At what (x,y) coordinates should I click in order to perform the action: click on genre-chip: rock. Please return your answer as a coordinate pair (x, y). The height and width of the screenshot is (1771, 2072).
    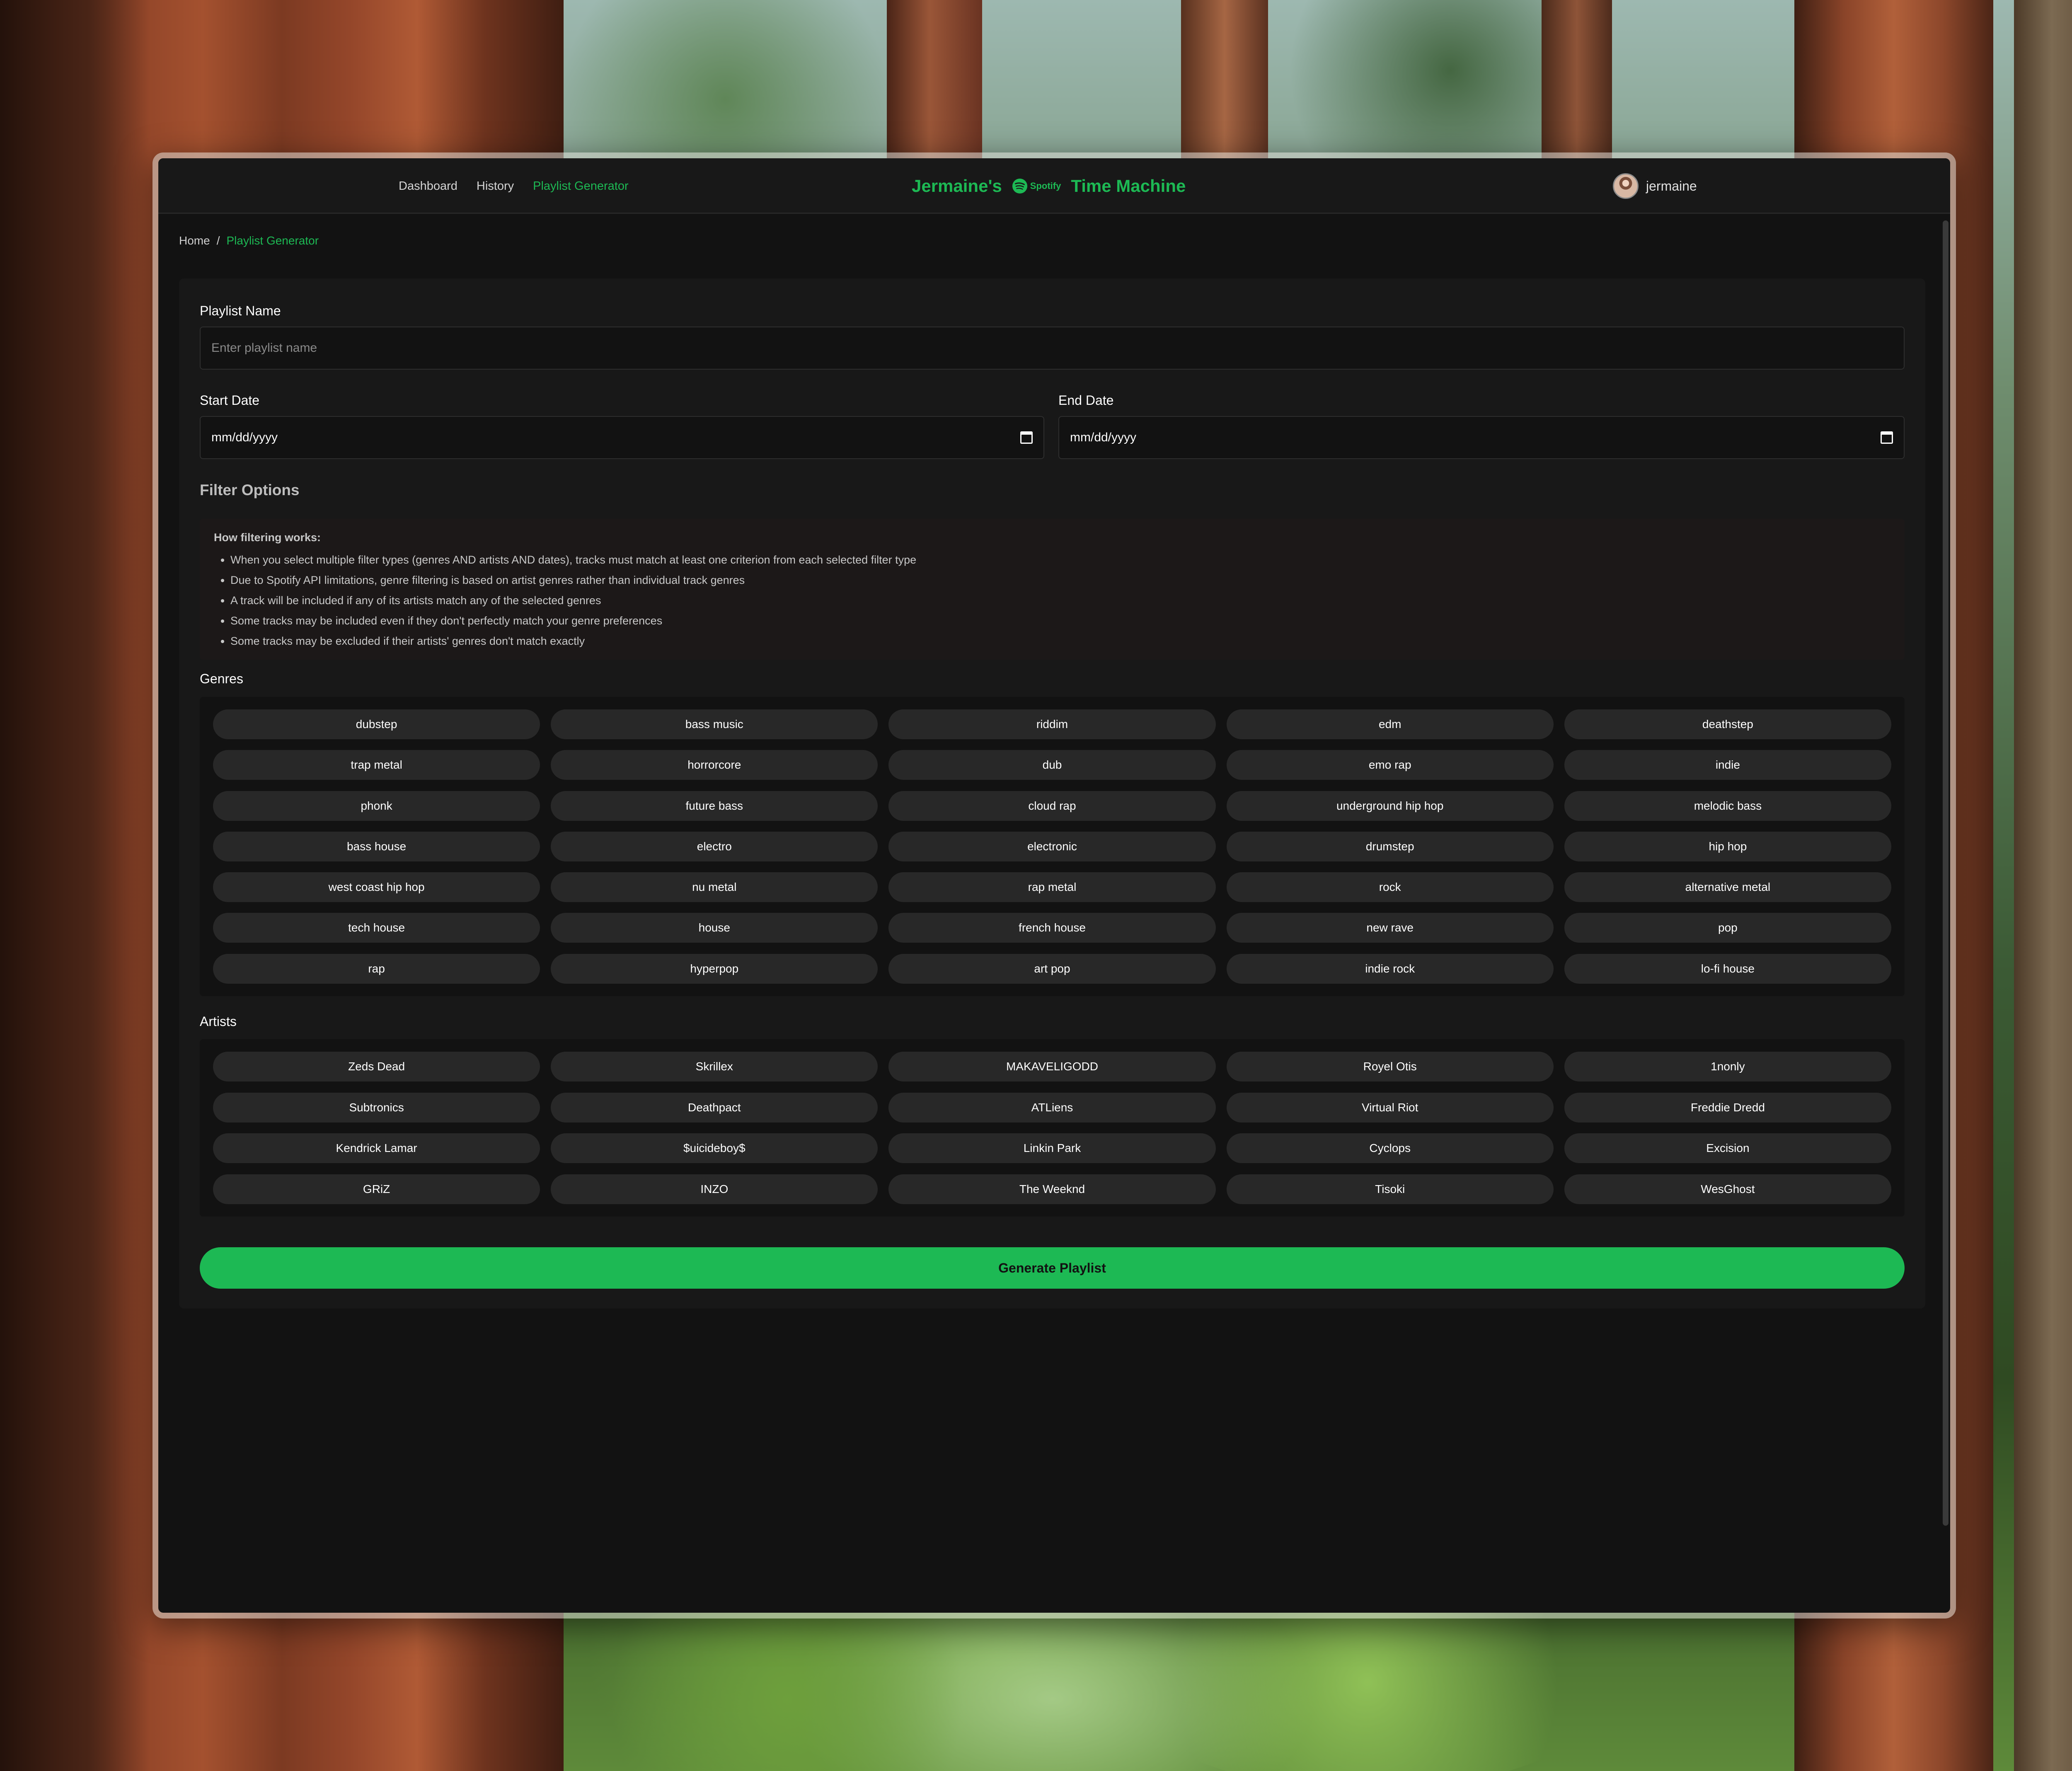
    Looking at the image, I should click on (1390, 887).